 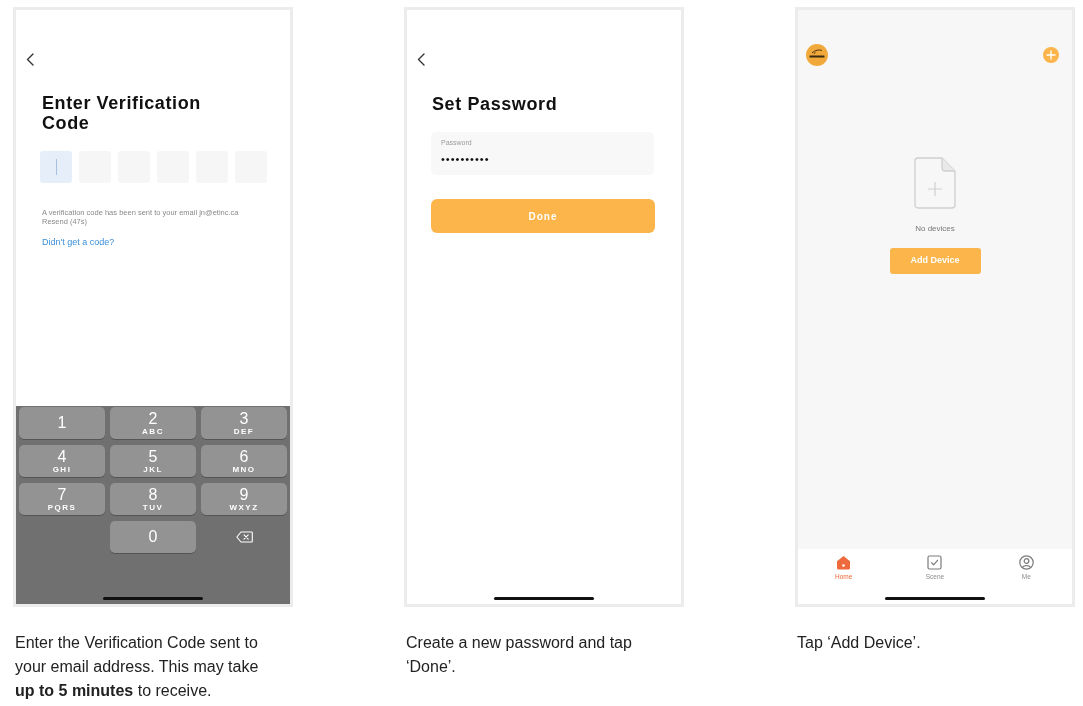 What do you see at coordinates (244, 537) in the screenshot?
I see `backspace-icon` at bounding box center [244, 537].